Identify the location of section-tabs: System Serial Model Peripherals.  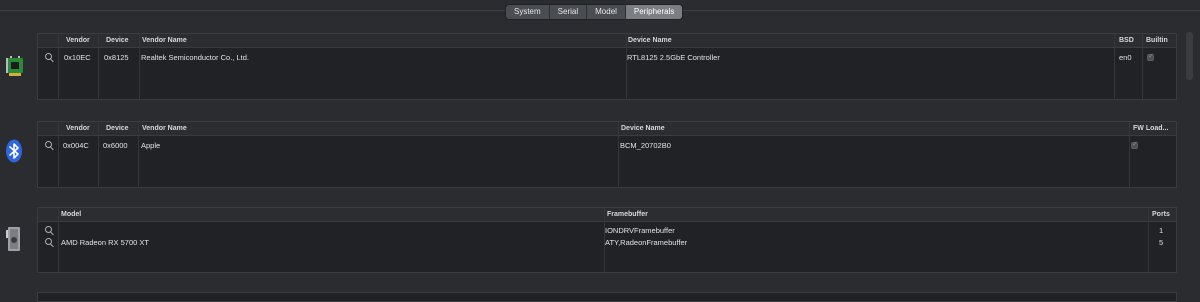
(594, 12).